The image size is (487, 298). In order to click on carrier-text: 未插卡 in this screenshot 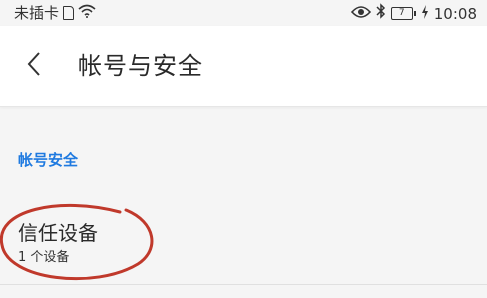, I will do `click(37, 13)`.